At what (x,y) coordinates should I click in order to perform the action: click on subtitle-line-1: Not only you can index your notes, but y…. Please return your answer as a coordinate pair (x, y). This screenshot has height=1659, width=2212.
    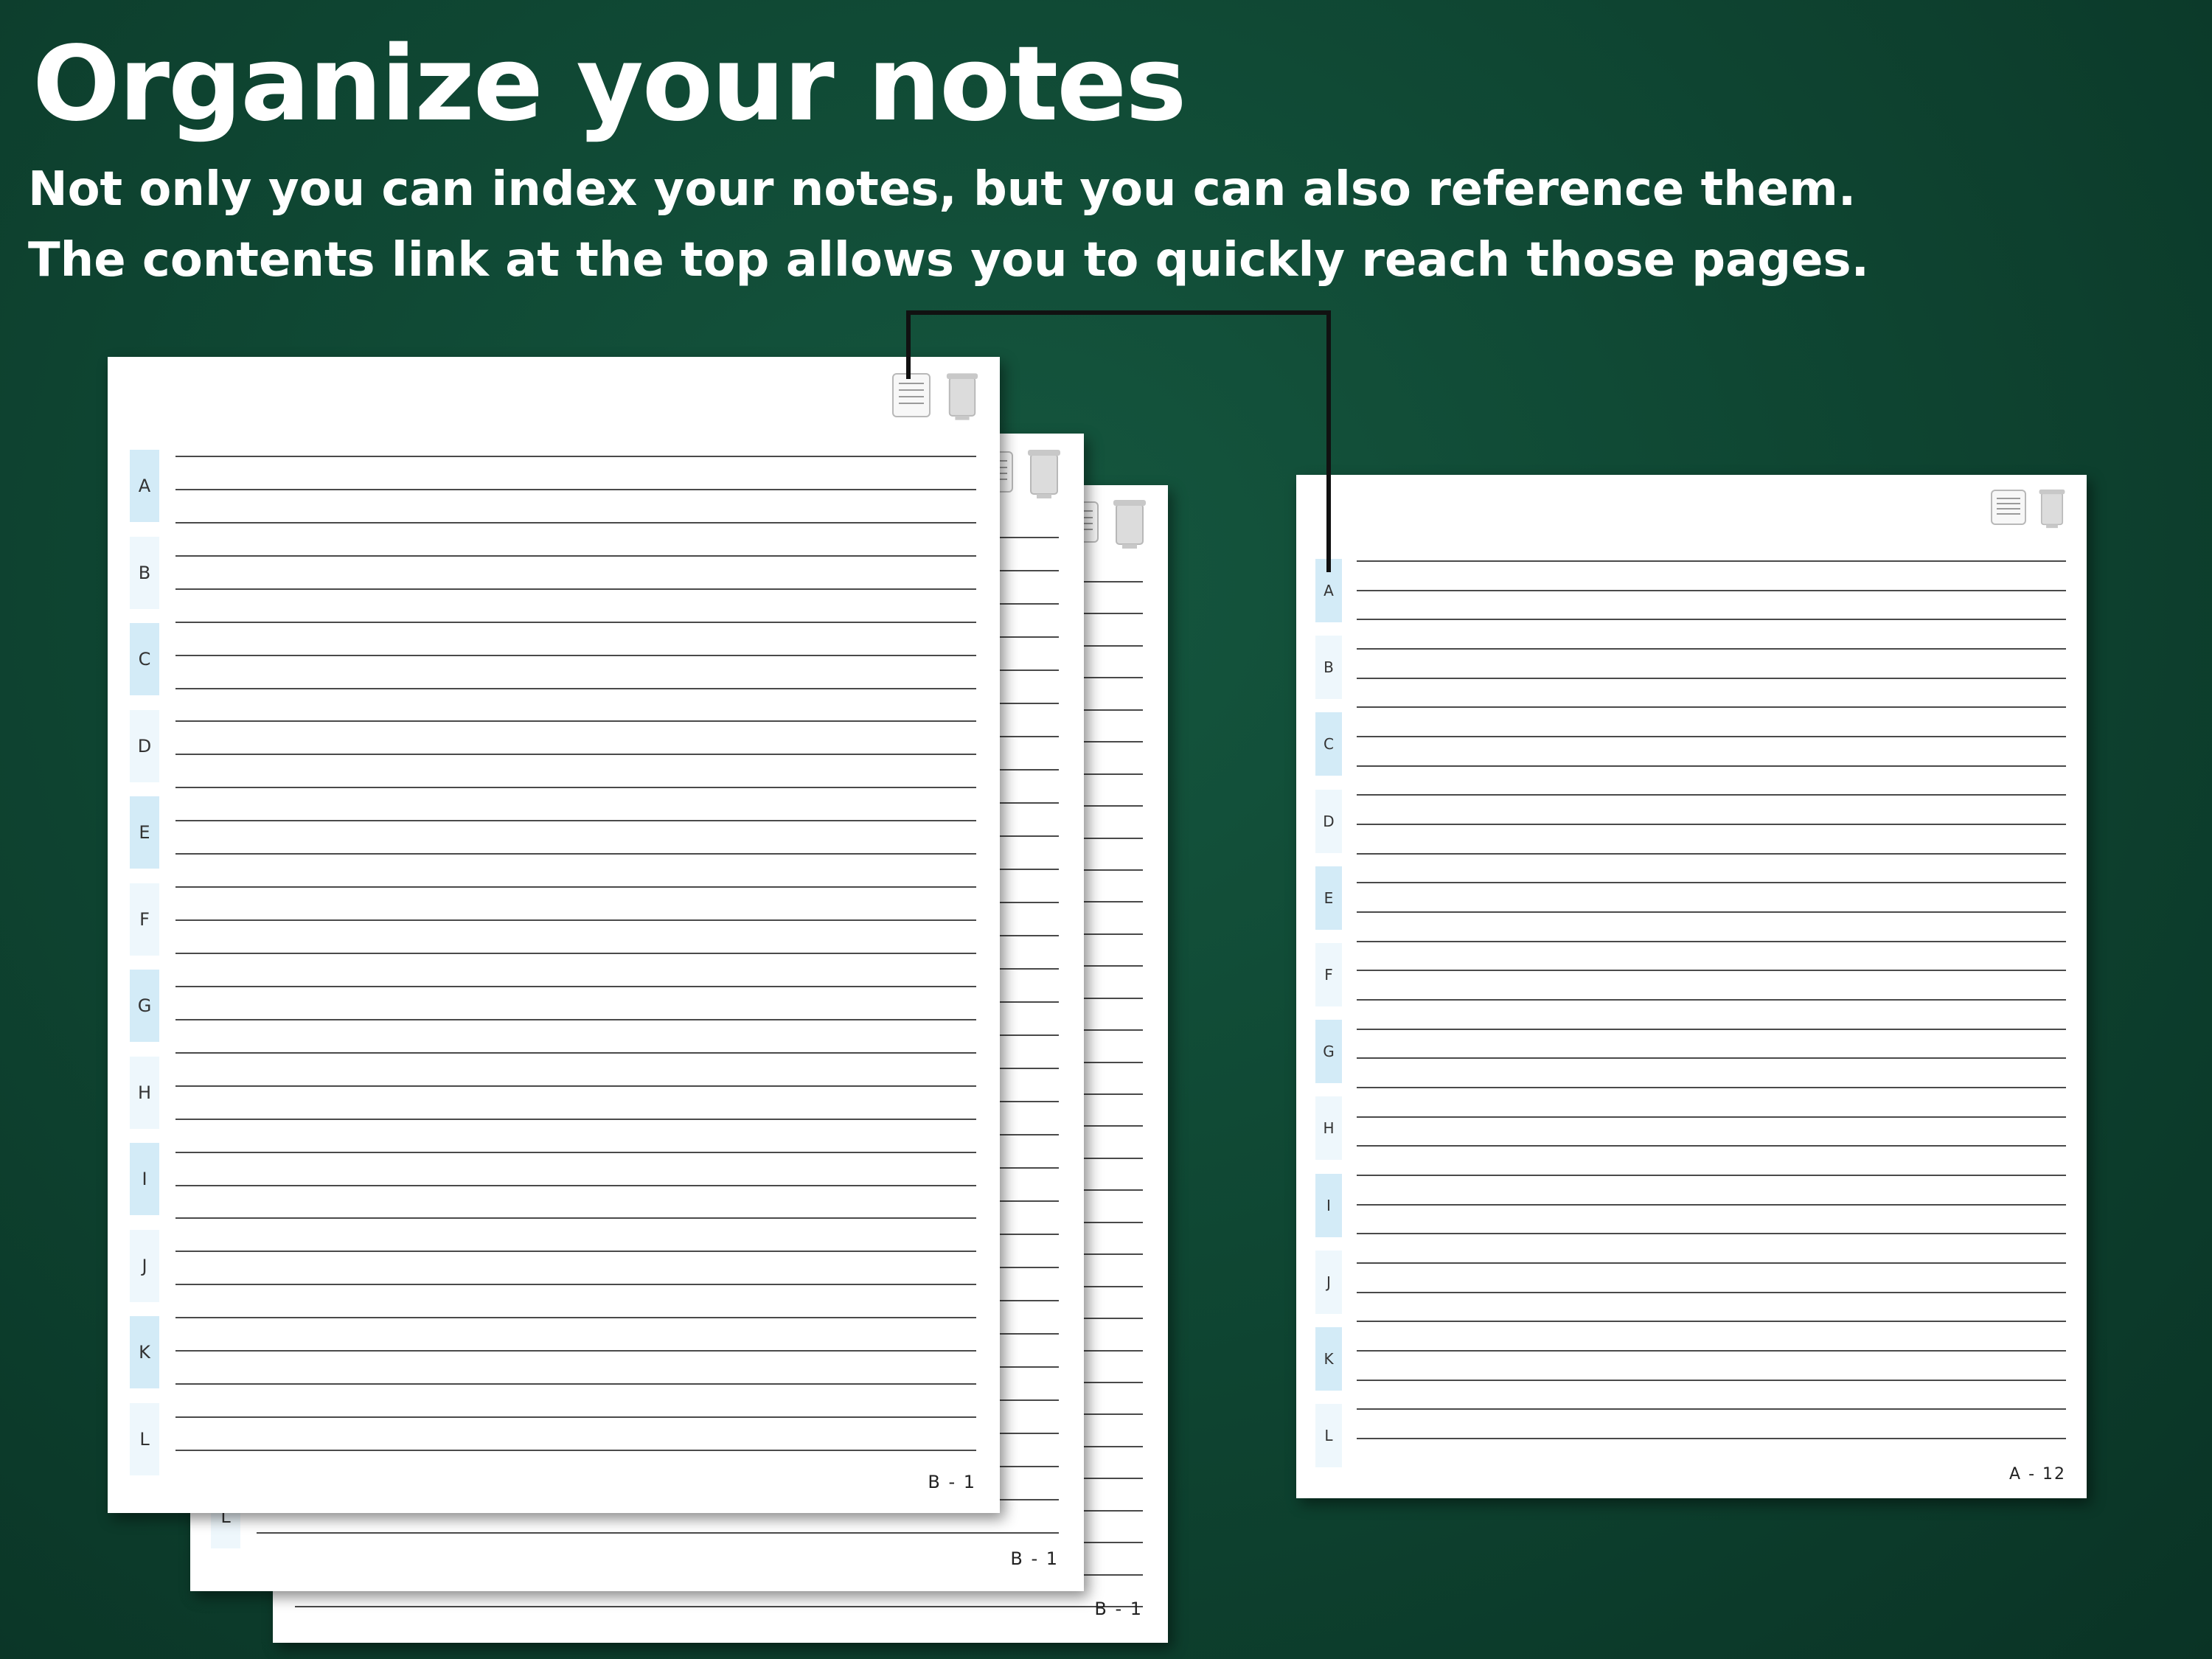
    Looking at the image, I should click on (942, 189).